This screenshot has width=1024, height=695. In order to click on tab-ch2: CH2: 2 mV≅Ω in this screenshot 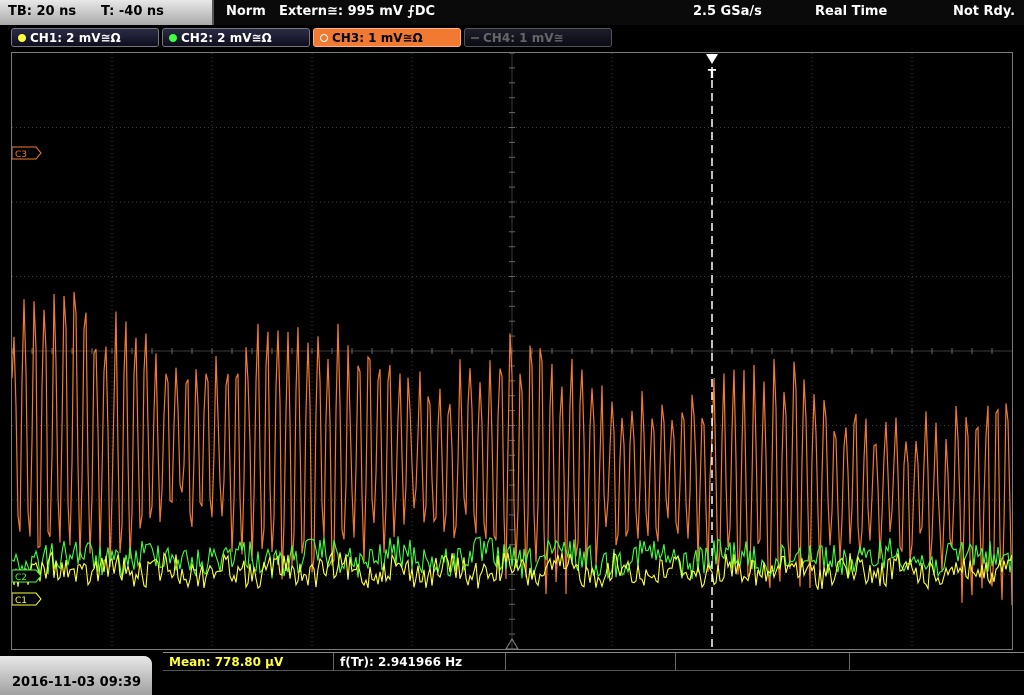, I will do `click(236, 37)`.